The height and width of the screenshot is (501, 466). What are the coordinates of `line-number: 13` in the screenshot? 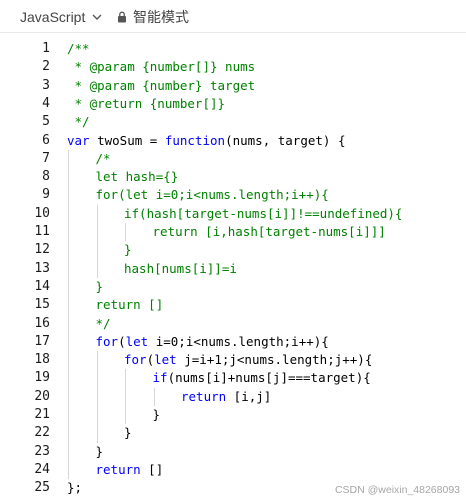 It's located at (42, 268).